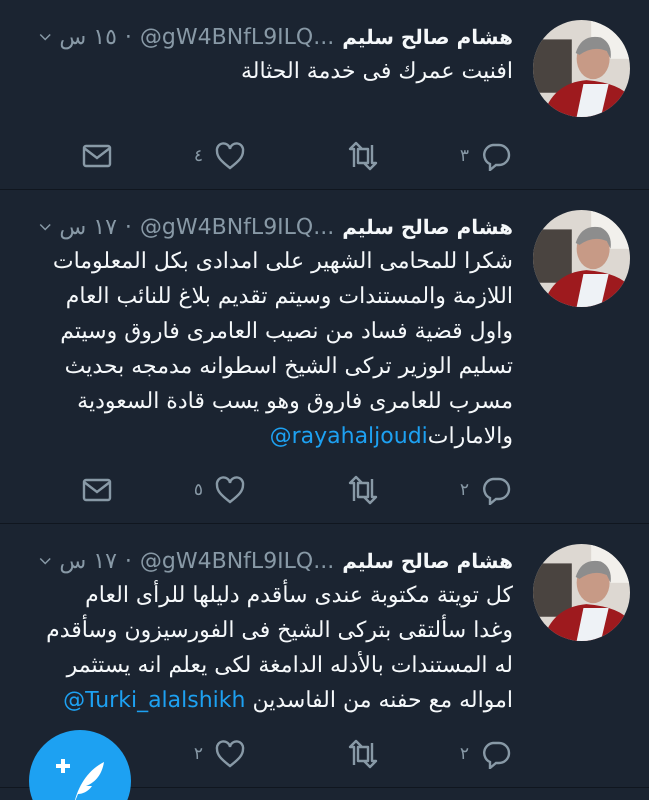 This screenshot has height=800, width=649. What do you see at coordinates (349, 436) in the screenshot?
I see `mention-link: @rayahaljoudi` at bounding box center [349, 436].